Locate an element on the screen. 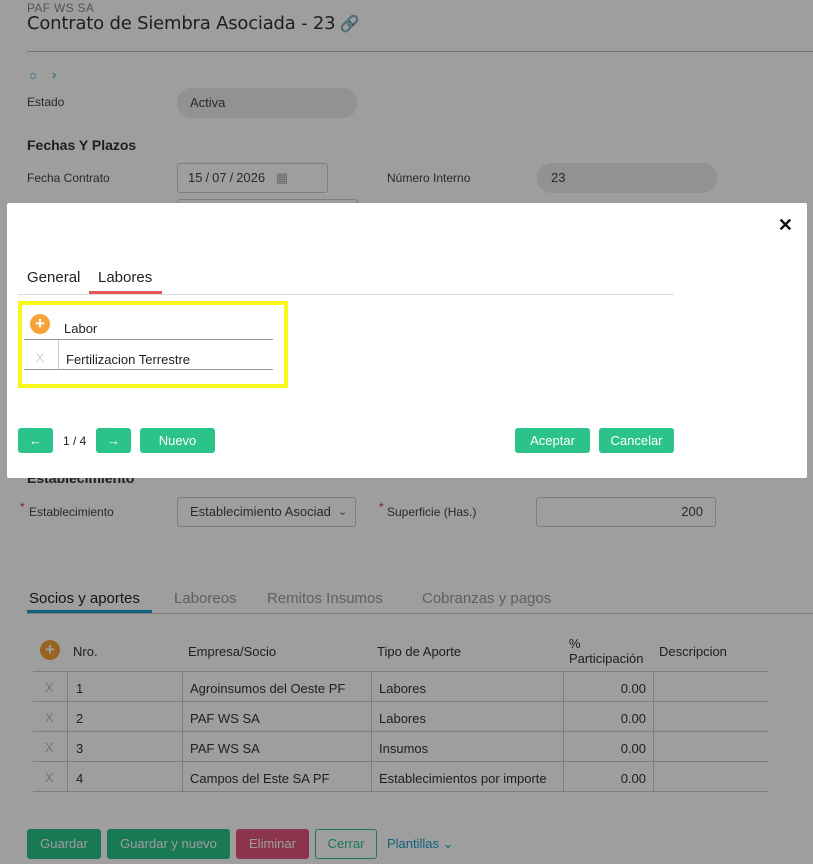 This screenshot has width=813, height=864. grid-col-line is located at coordinates (58, 354).